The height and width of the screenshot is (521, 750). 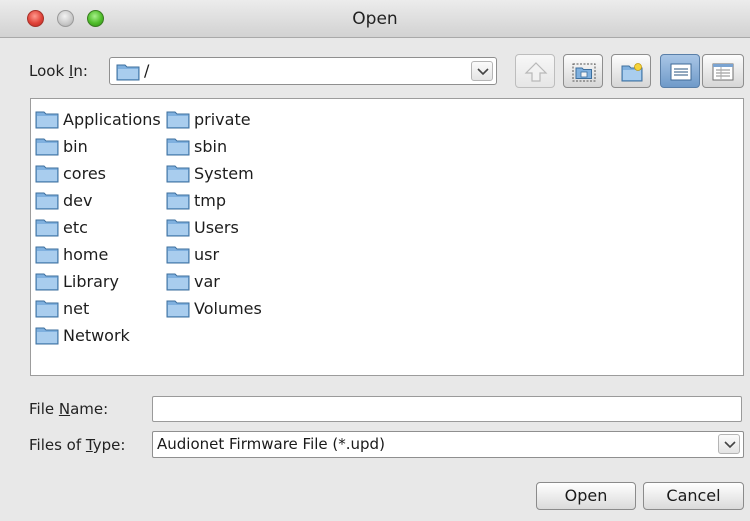 I want to click on home-icon, so click(x=584, y=72).